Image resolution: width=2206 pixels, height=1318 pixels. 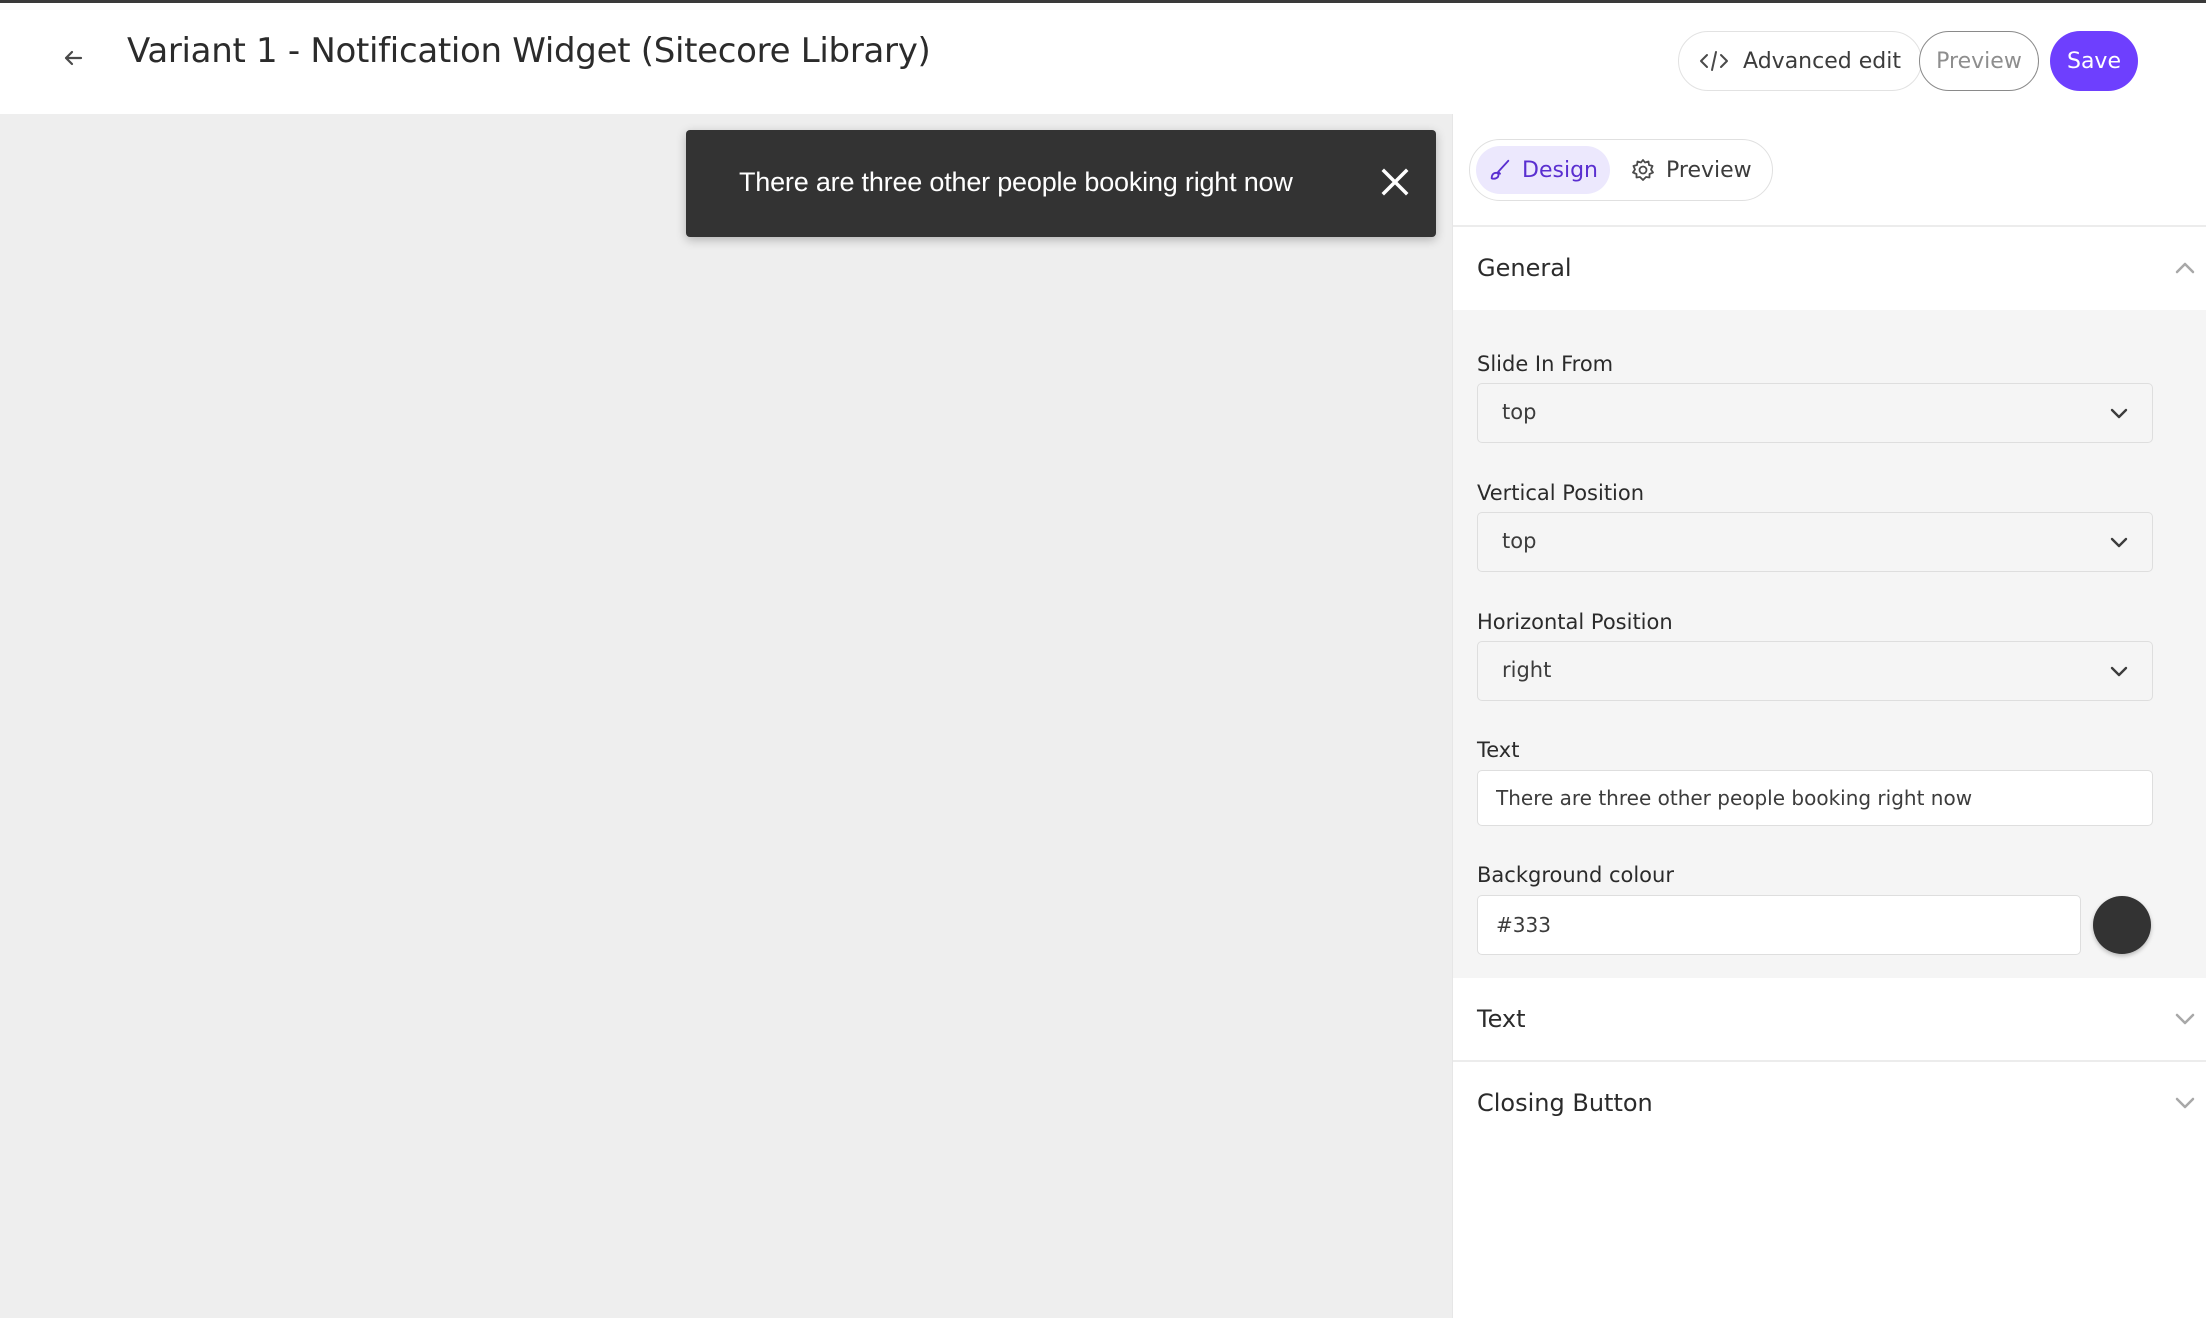 I want to click on accordion-general-title: General, so click(x=1524, y=268).